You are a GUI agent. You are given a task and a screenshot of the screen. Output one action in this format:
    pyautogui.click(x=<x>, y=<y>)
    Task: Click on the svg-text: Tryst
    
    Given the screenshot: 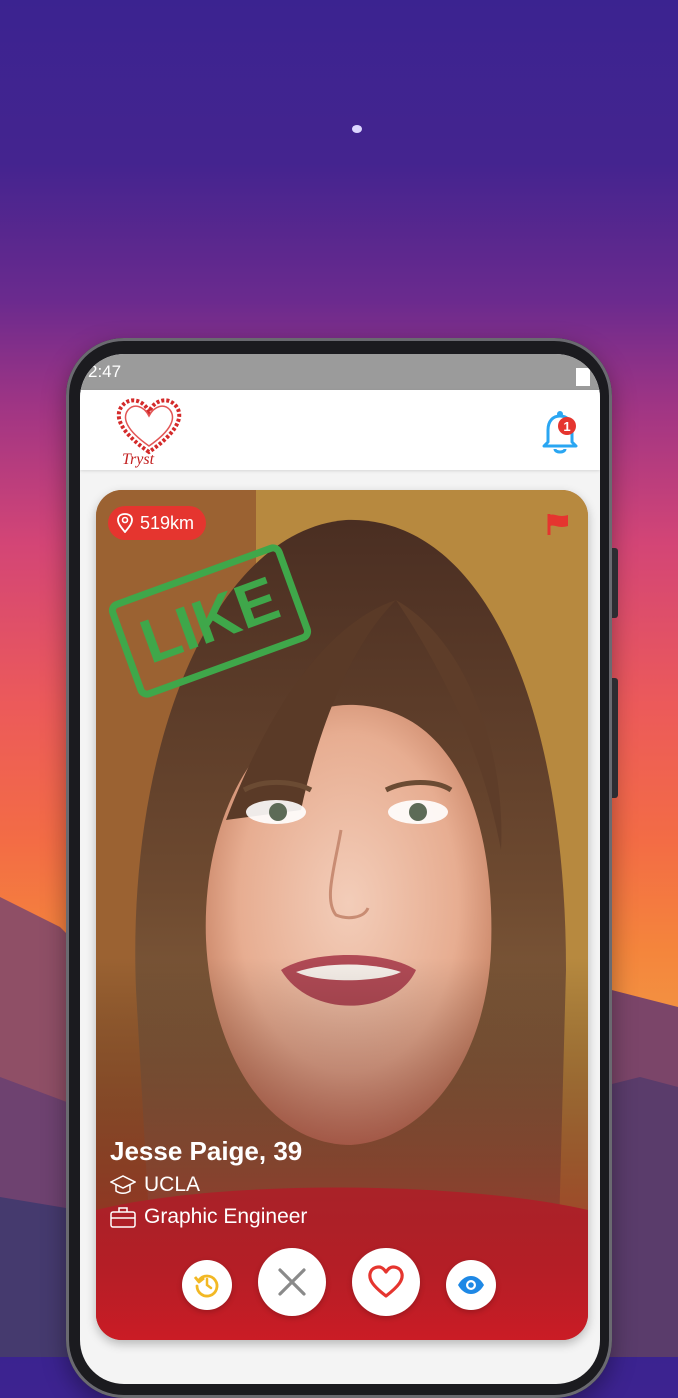 What is the action you would take?
    pyautogui.click(x=138, y=459)
    